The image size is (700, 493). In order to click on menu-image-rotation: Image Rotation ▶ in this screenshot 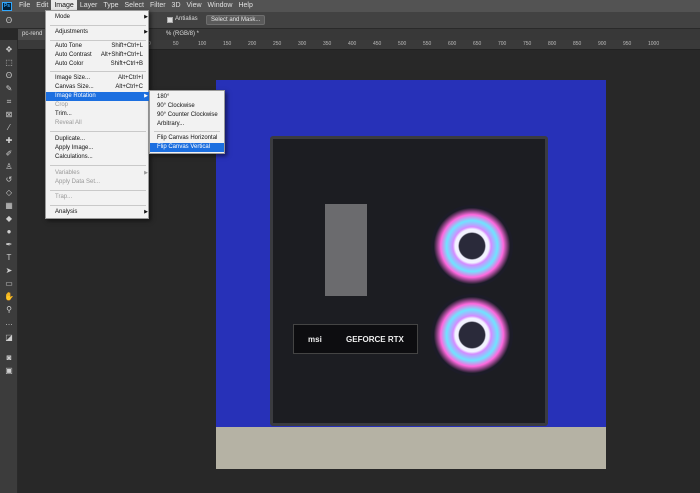, I will do `click(98, 96)`.